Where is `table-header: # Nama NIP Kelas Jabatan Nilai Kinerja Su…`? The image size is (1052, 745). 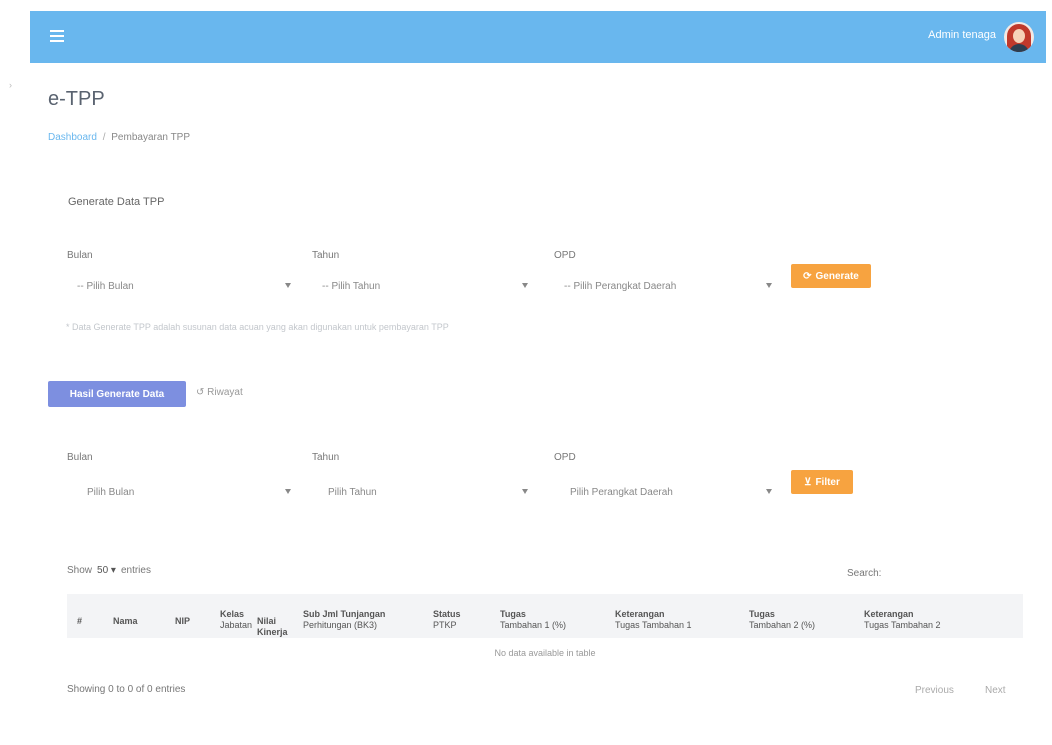 table-header: # Nama NIP Kelas Jabatan Nilai Kinerja Su… is located at coordinates (545, 616).